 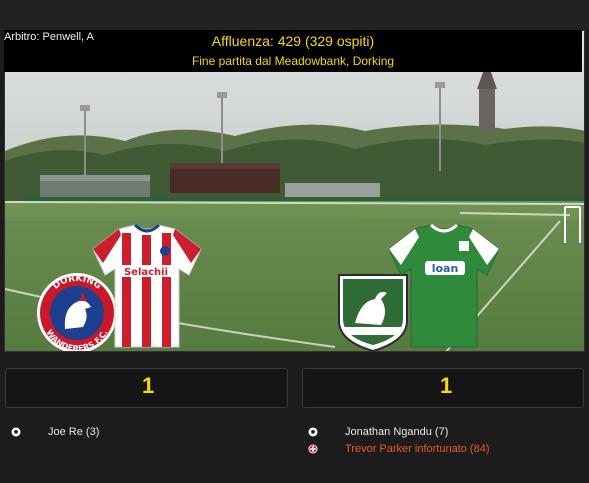 What do you see at coordinates (417, 449) in the screenshot?
I see `away-injury-event: Trevor Parker infortunato (84)` at bounding box center [417, 449].